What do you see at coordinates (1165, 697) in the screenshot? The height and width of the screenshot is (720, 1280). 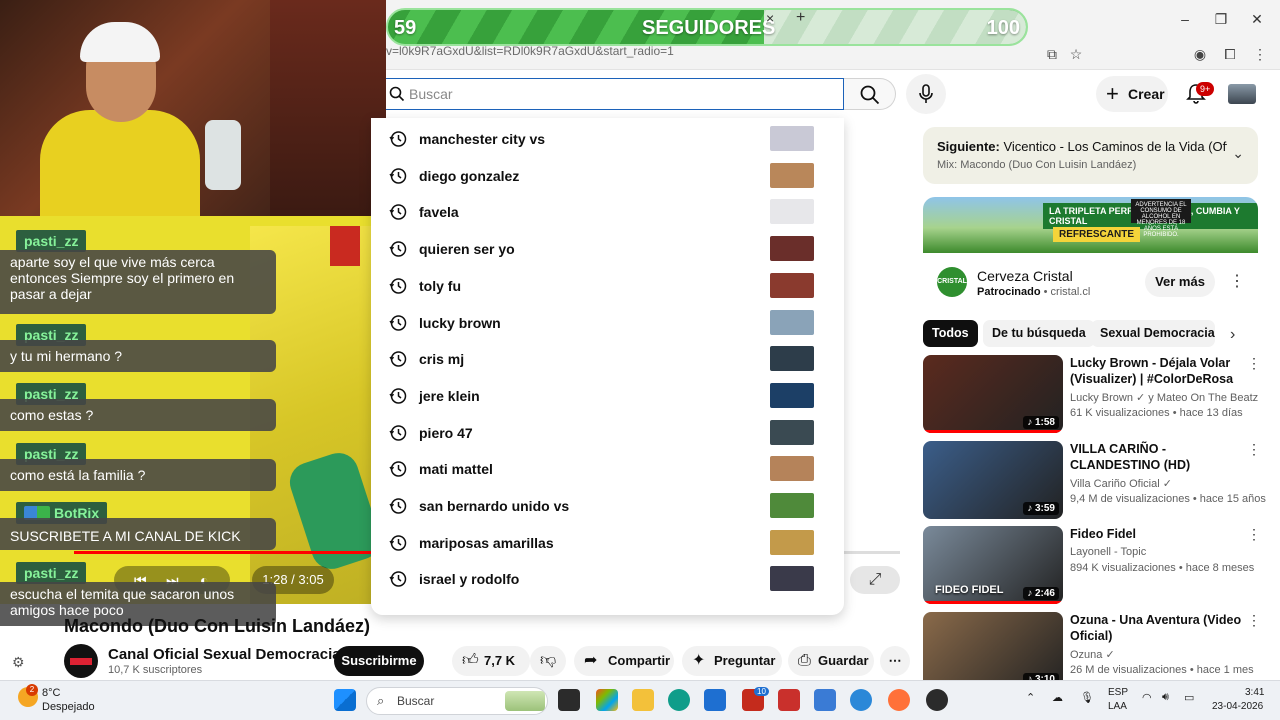 I see `volume-tray-icon: 🔊︎` at bounding box center [1165, 697].